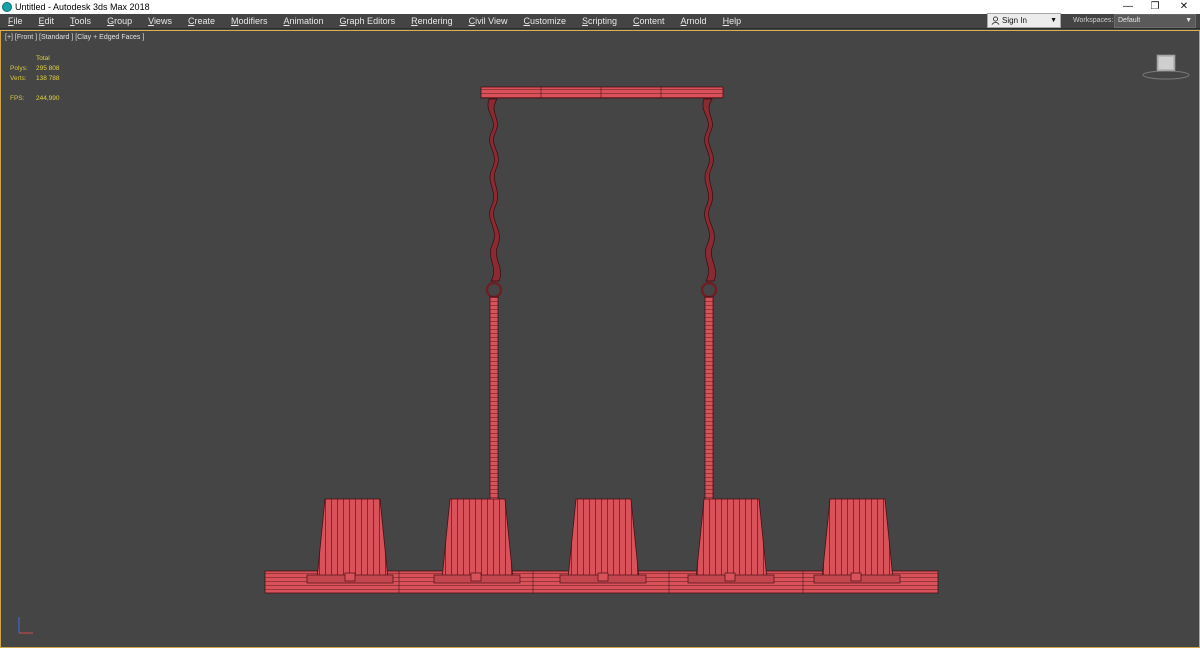  Describe the element at coordinates (488, 21) in the screenshot. I see `menu-civil-view: Civil View` at that location.